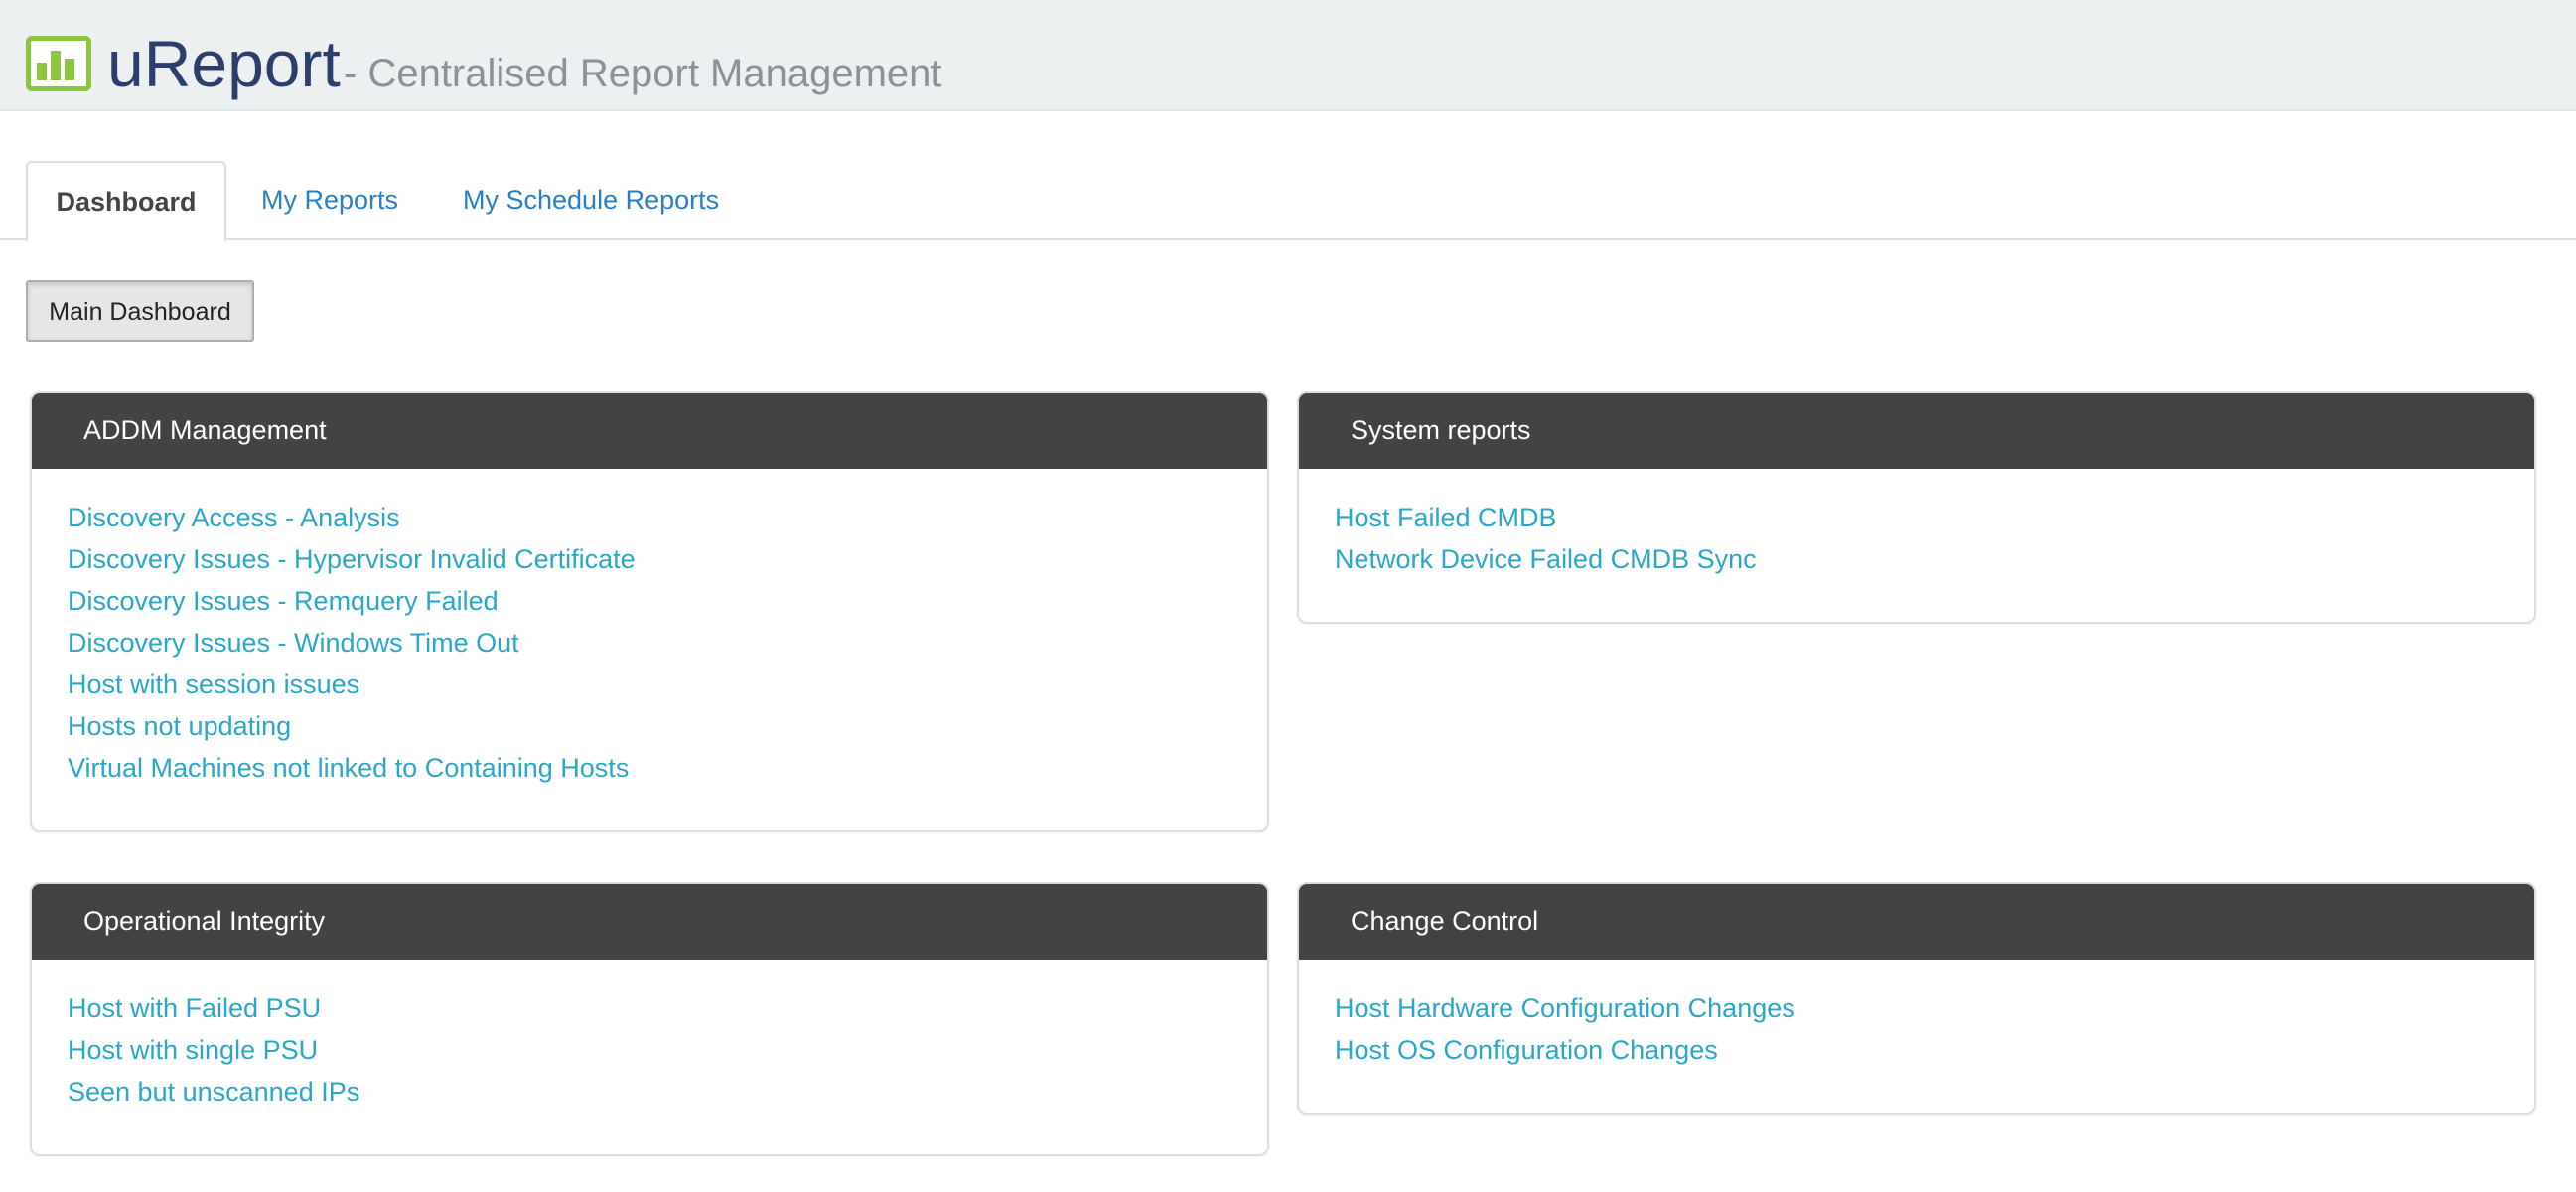  What do you see at coordinates (126, 202) in the screenshot?
I see `tab-dashboard: Dashboard` at bounding box center [126, 202].